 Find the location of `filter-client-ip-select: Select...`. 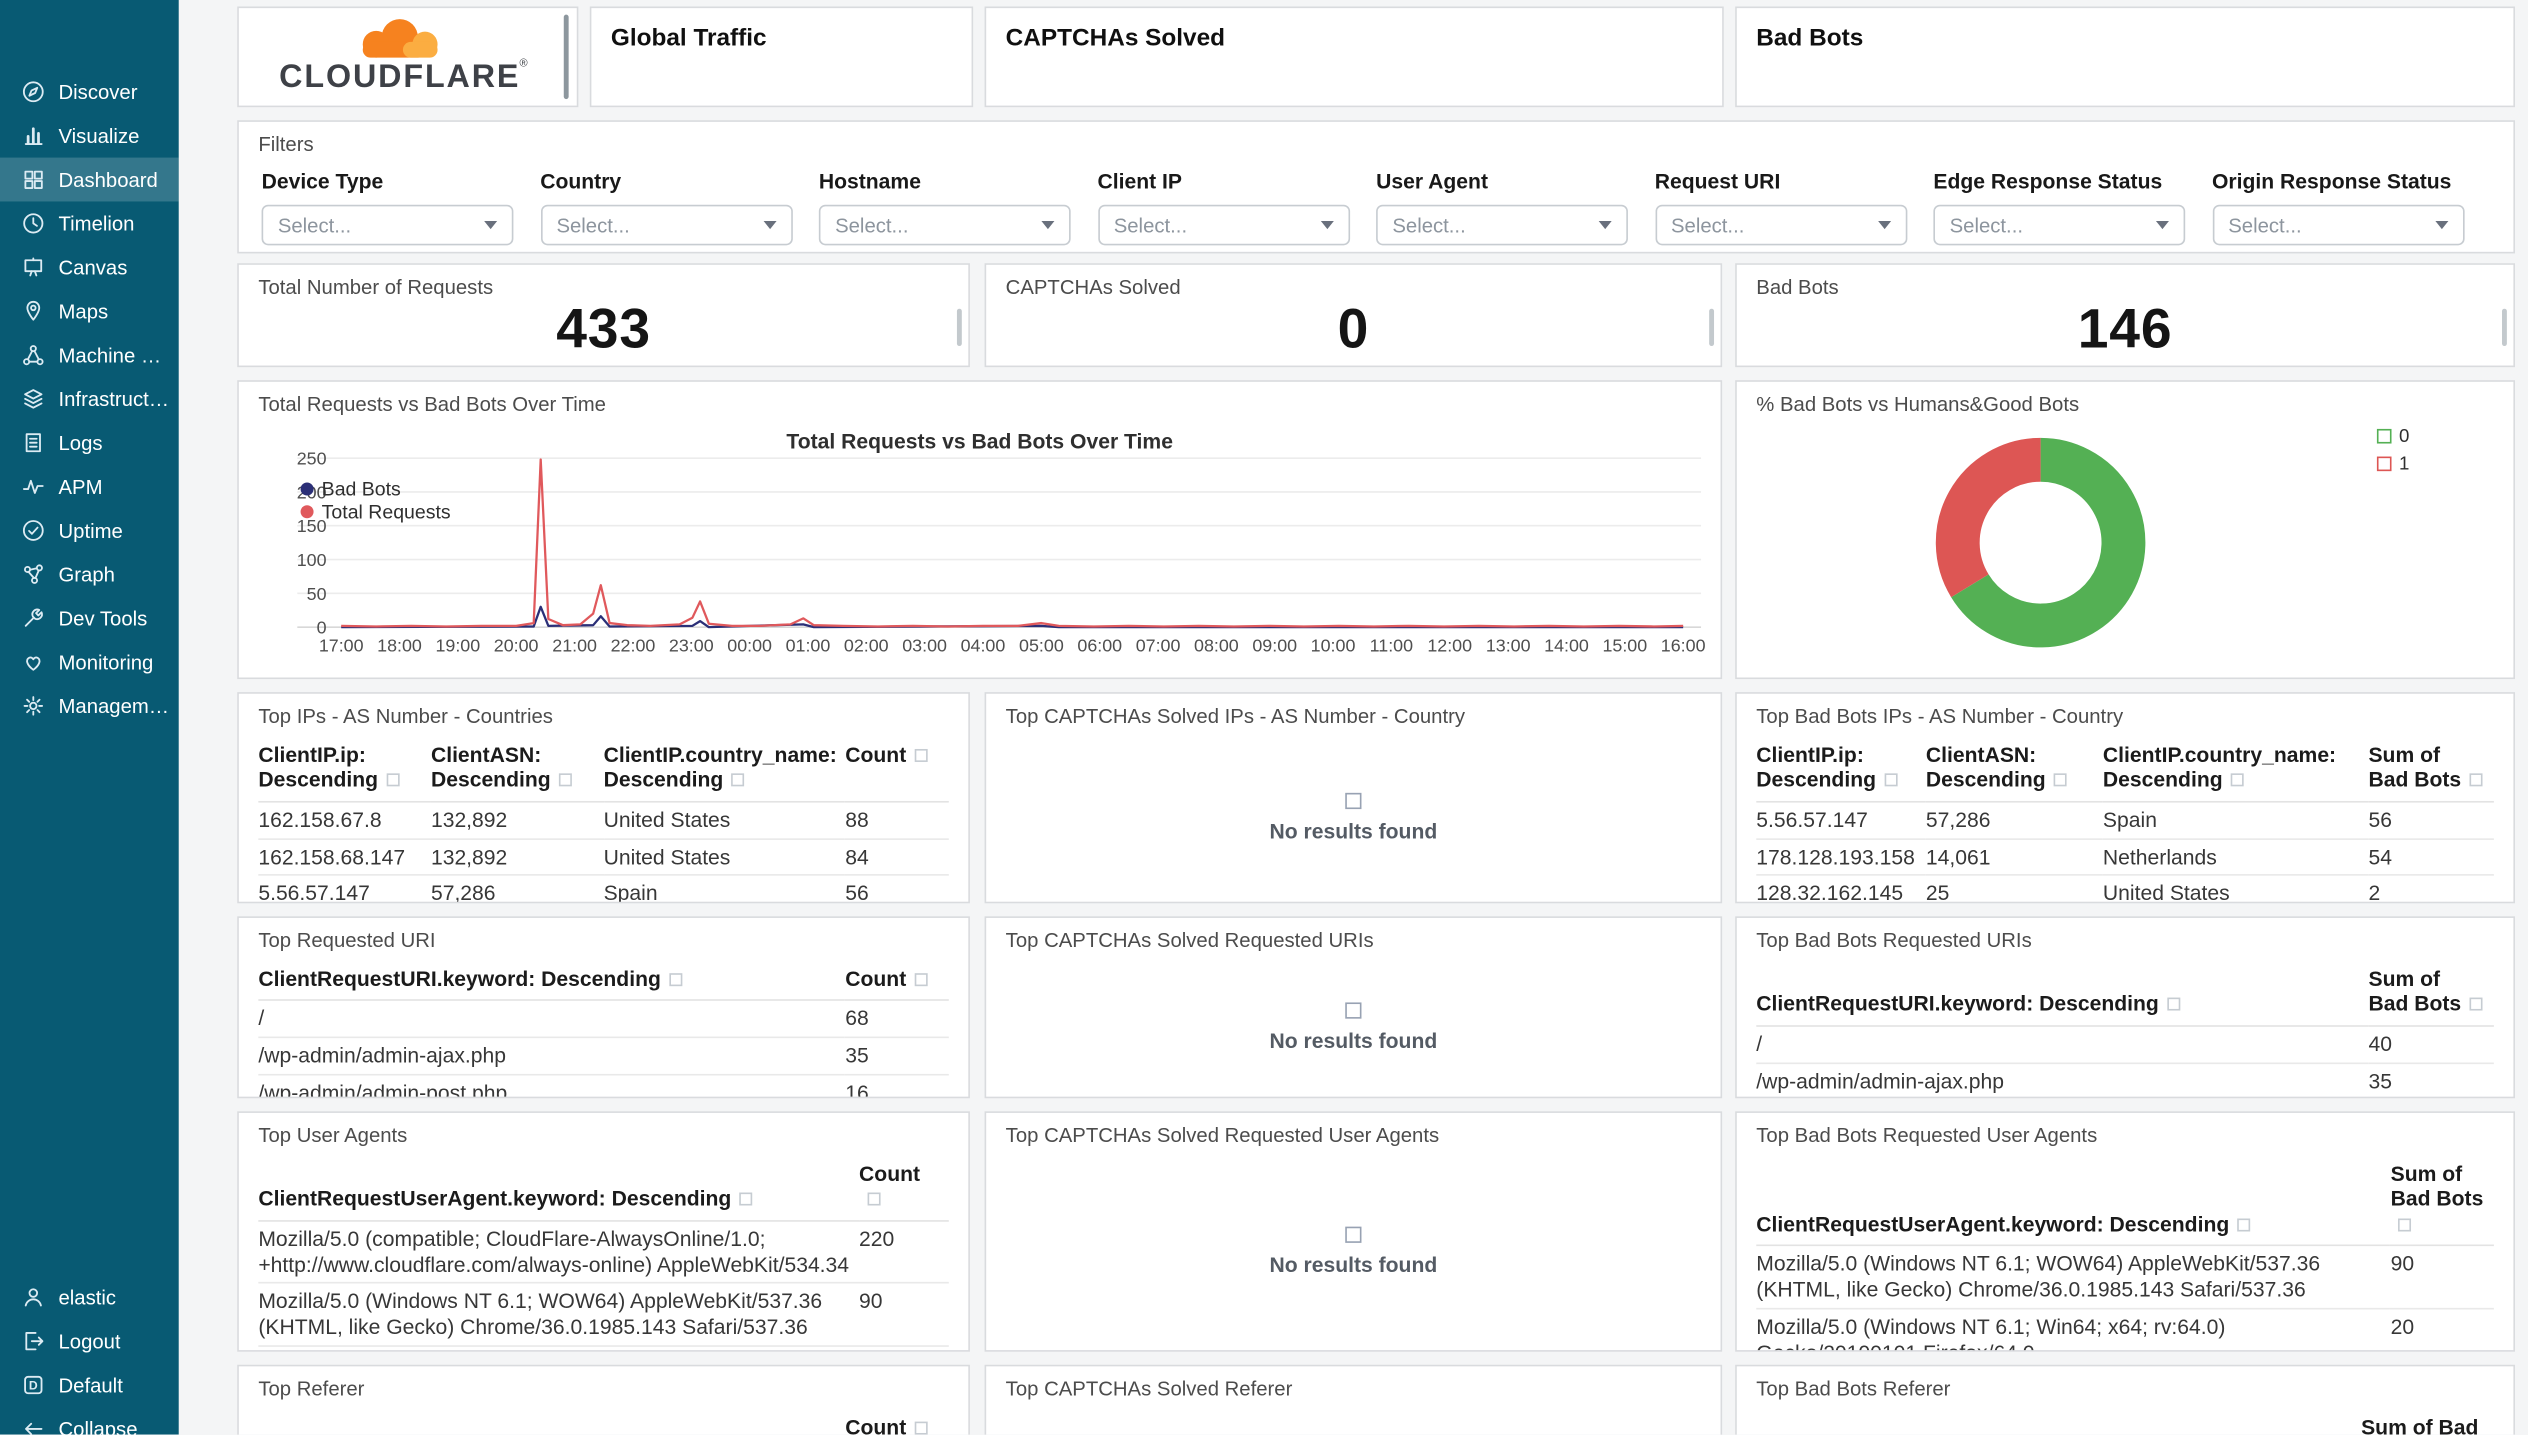

filter-client-ip-select: Select... is located at coordinates (1223, 225).